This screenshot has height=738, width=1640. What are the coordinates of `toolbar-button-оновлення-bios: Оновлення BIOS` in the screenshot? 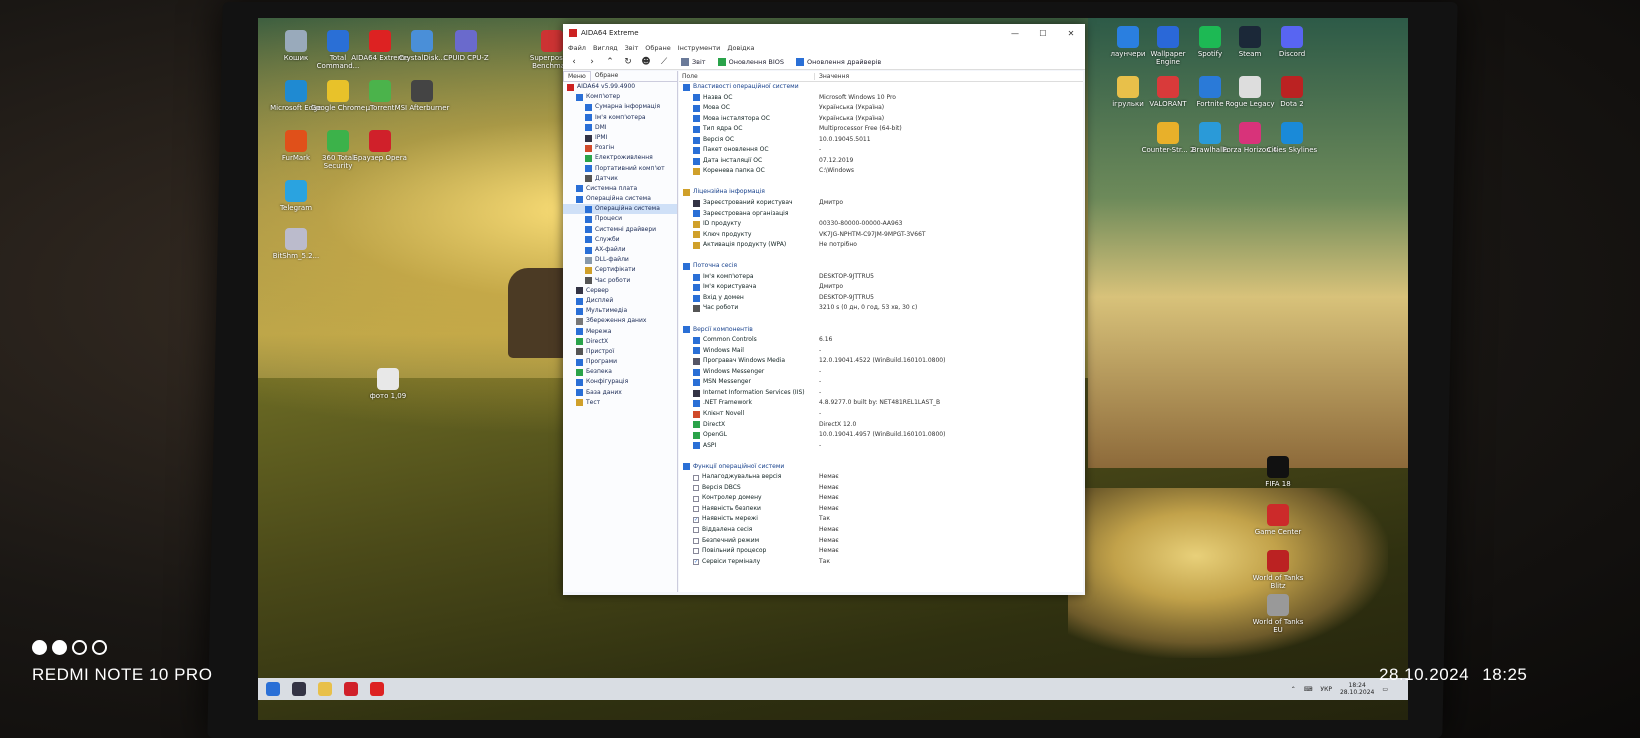 It's located at (750, 61).